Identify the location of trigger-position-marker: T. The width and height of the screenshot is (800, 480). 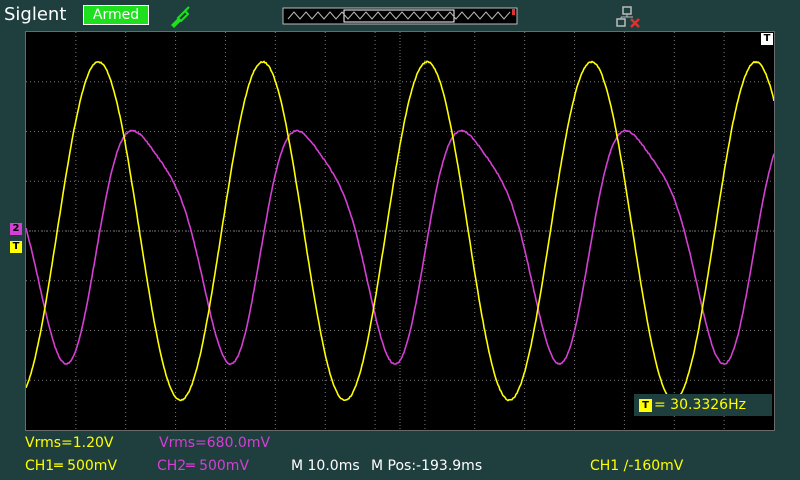
(767, 39).